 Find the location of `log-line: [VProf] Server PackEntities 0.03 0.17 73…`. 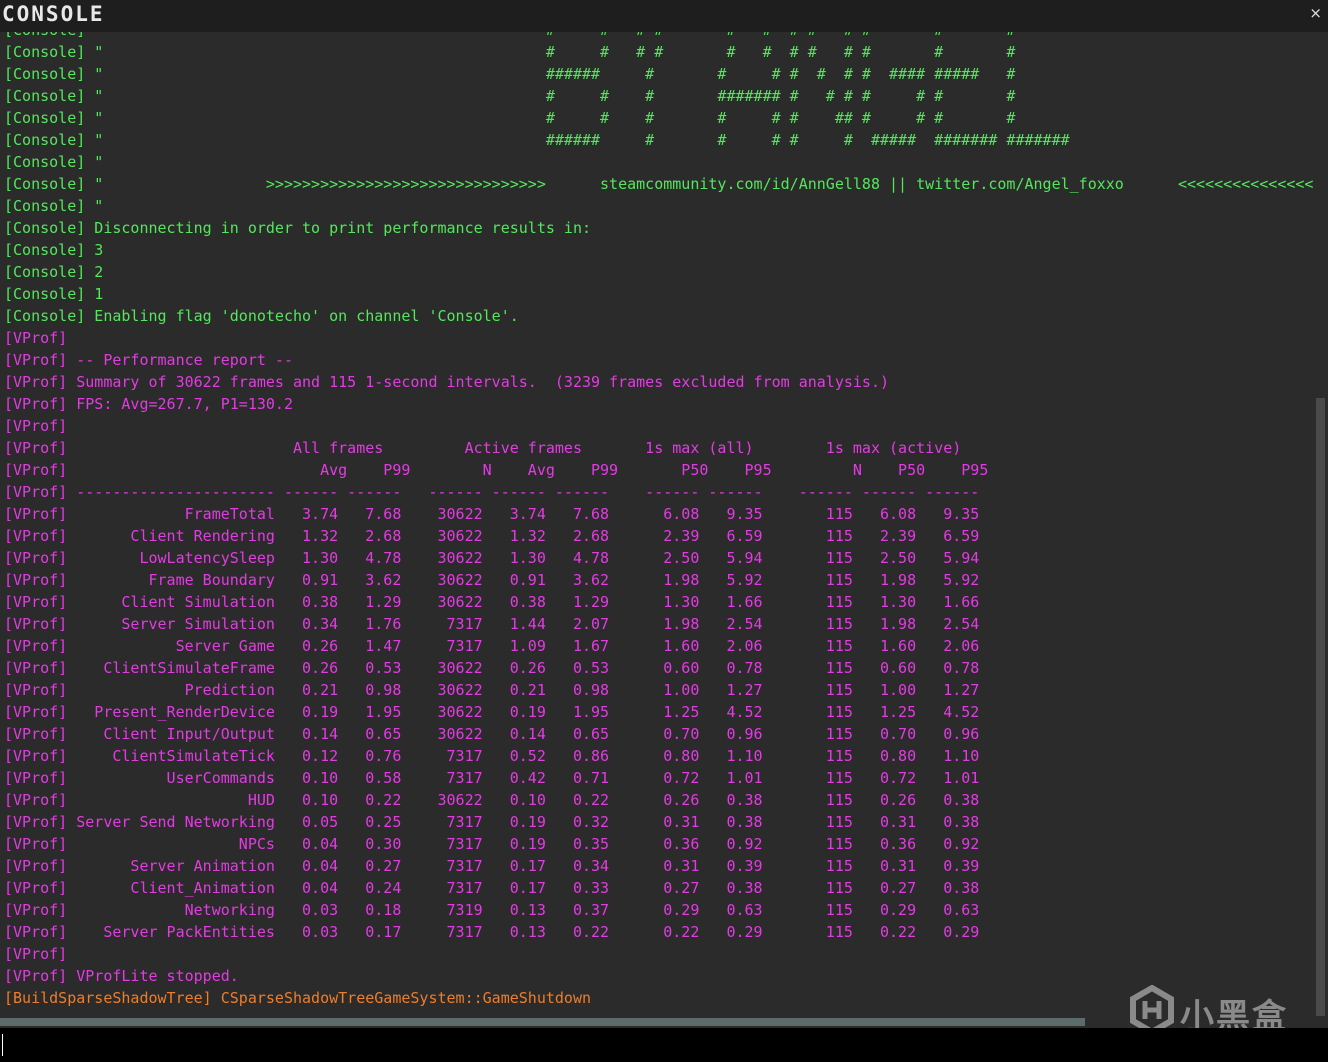

log-line: [VProf] Server PackEntities 0.03 0.17 73… is located at coordinates (492, 932).